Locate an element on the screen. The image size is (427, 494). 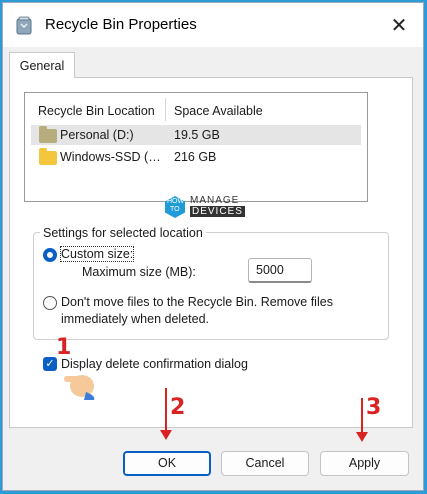
logo-text-how: HOW is located at coordinates (176, 201).